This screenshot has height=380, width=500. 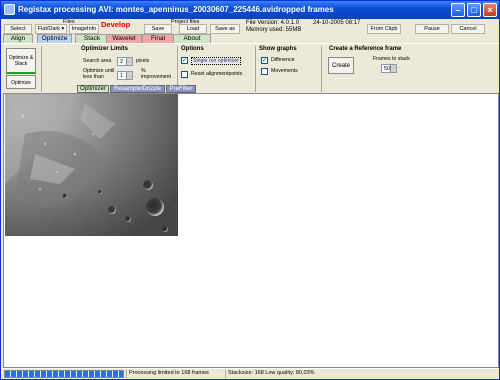 I want to click on single-run-label: Single run optimizer, so click(x=216, y=61).